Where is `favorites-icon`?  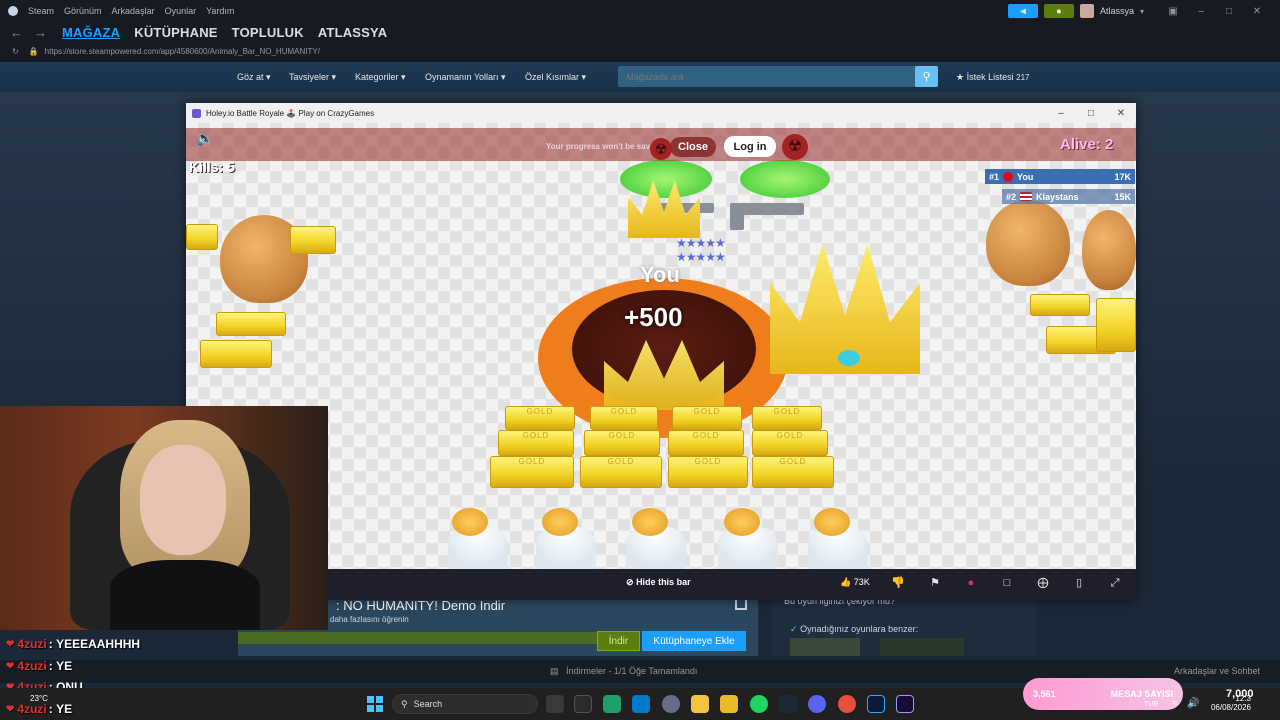
favorites-icon is located at coordinates (729, 704).